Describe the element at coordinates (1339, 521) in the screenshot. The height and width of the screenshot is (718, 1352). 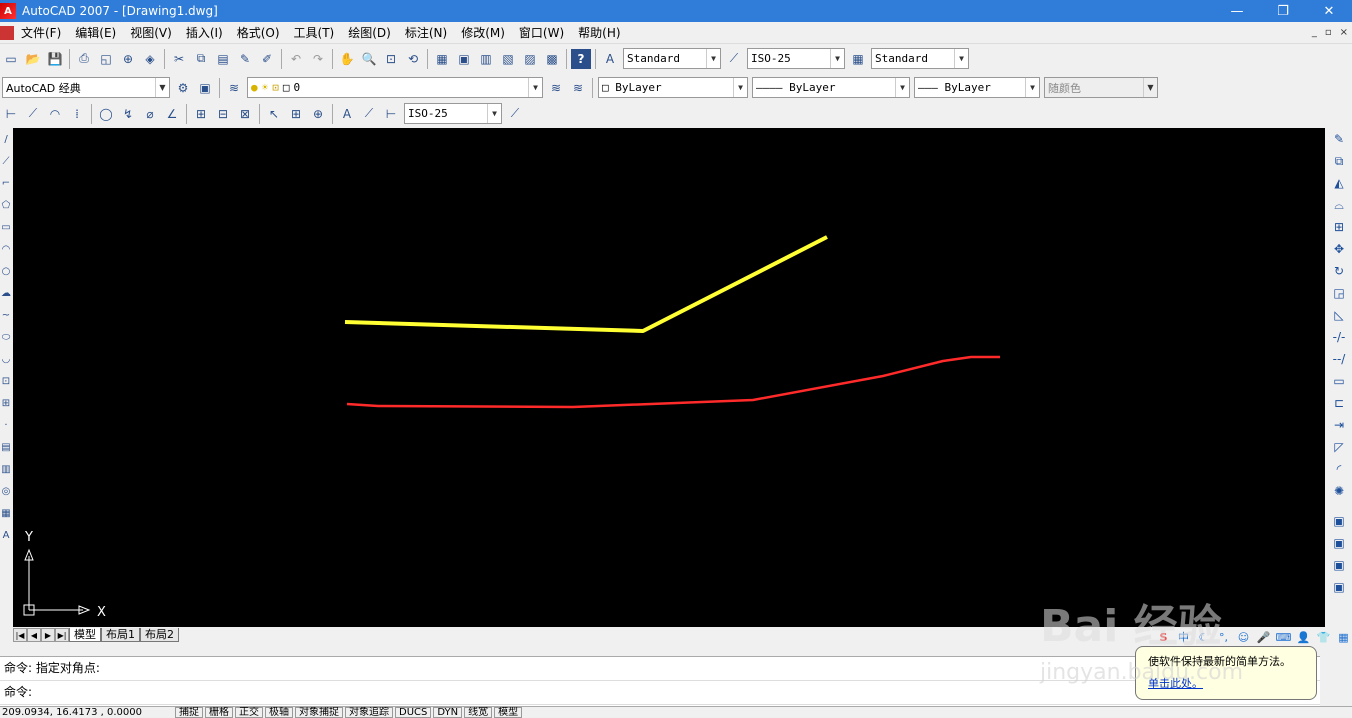
I see `draw-order-front-icon: ▣` at that location.